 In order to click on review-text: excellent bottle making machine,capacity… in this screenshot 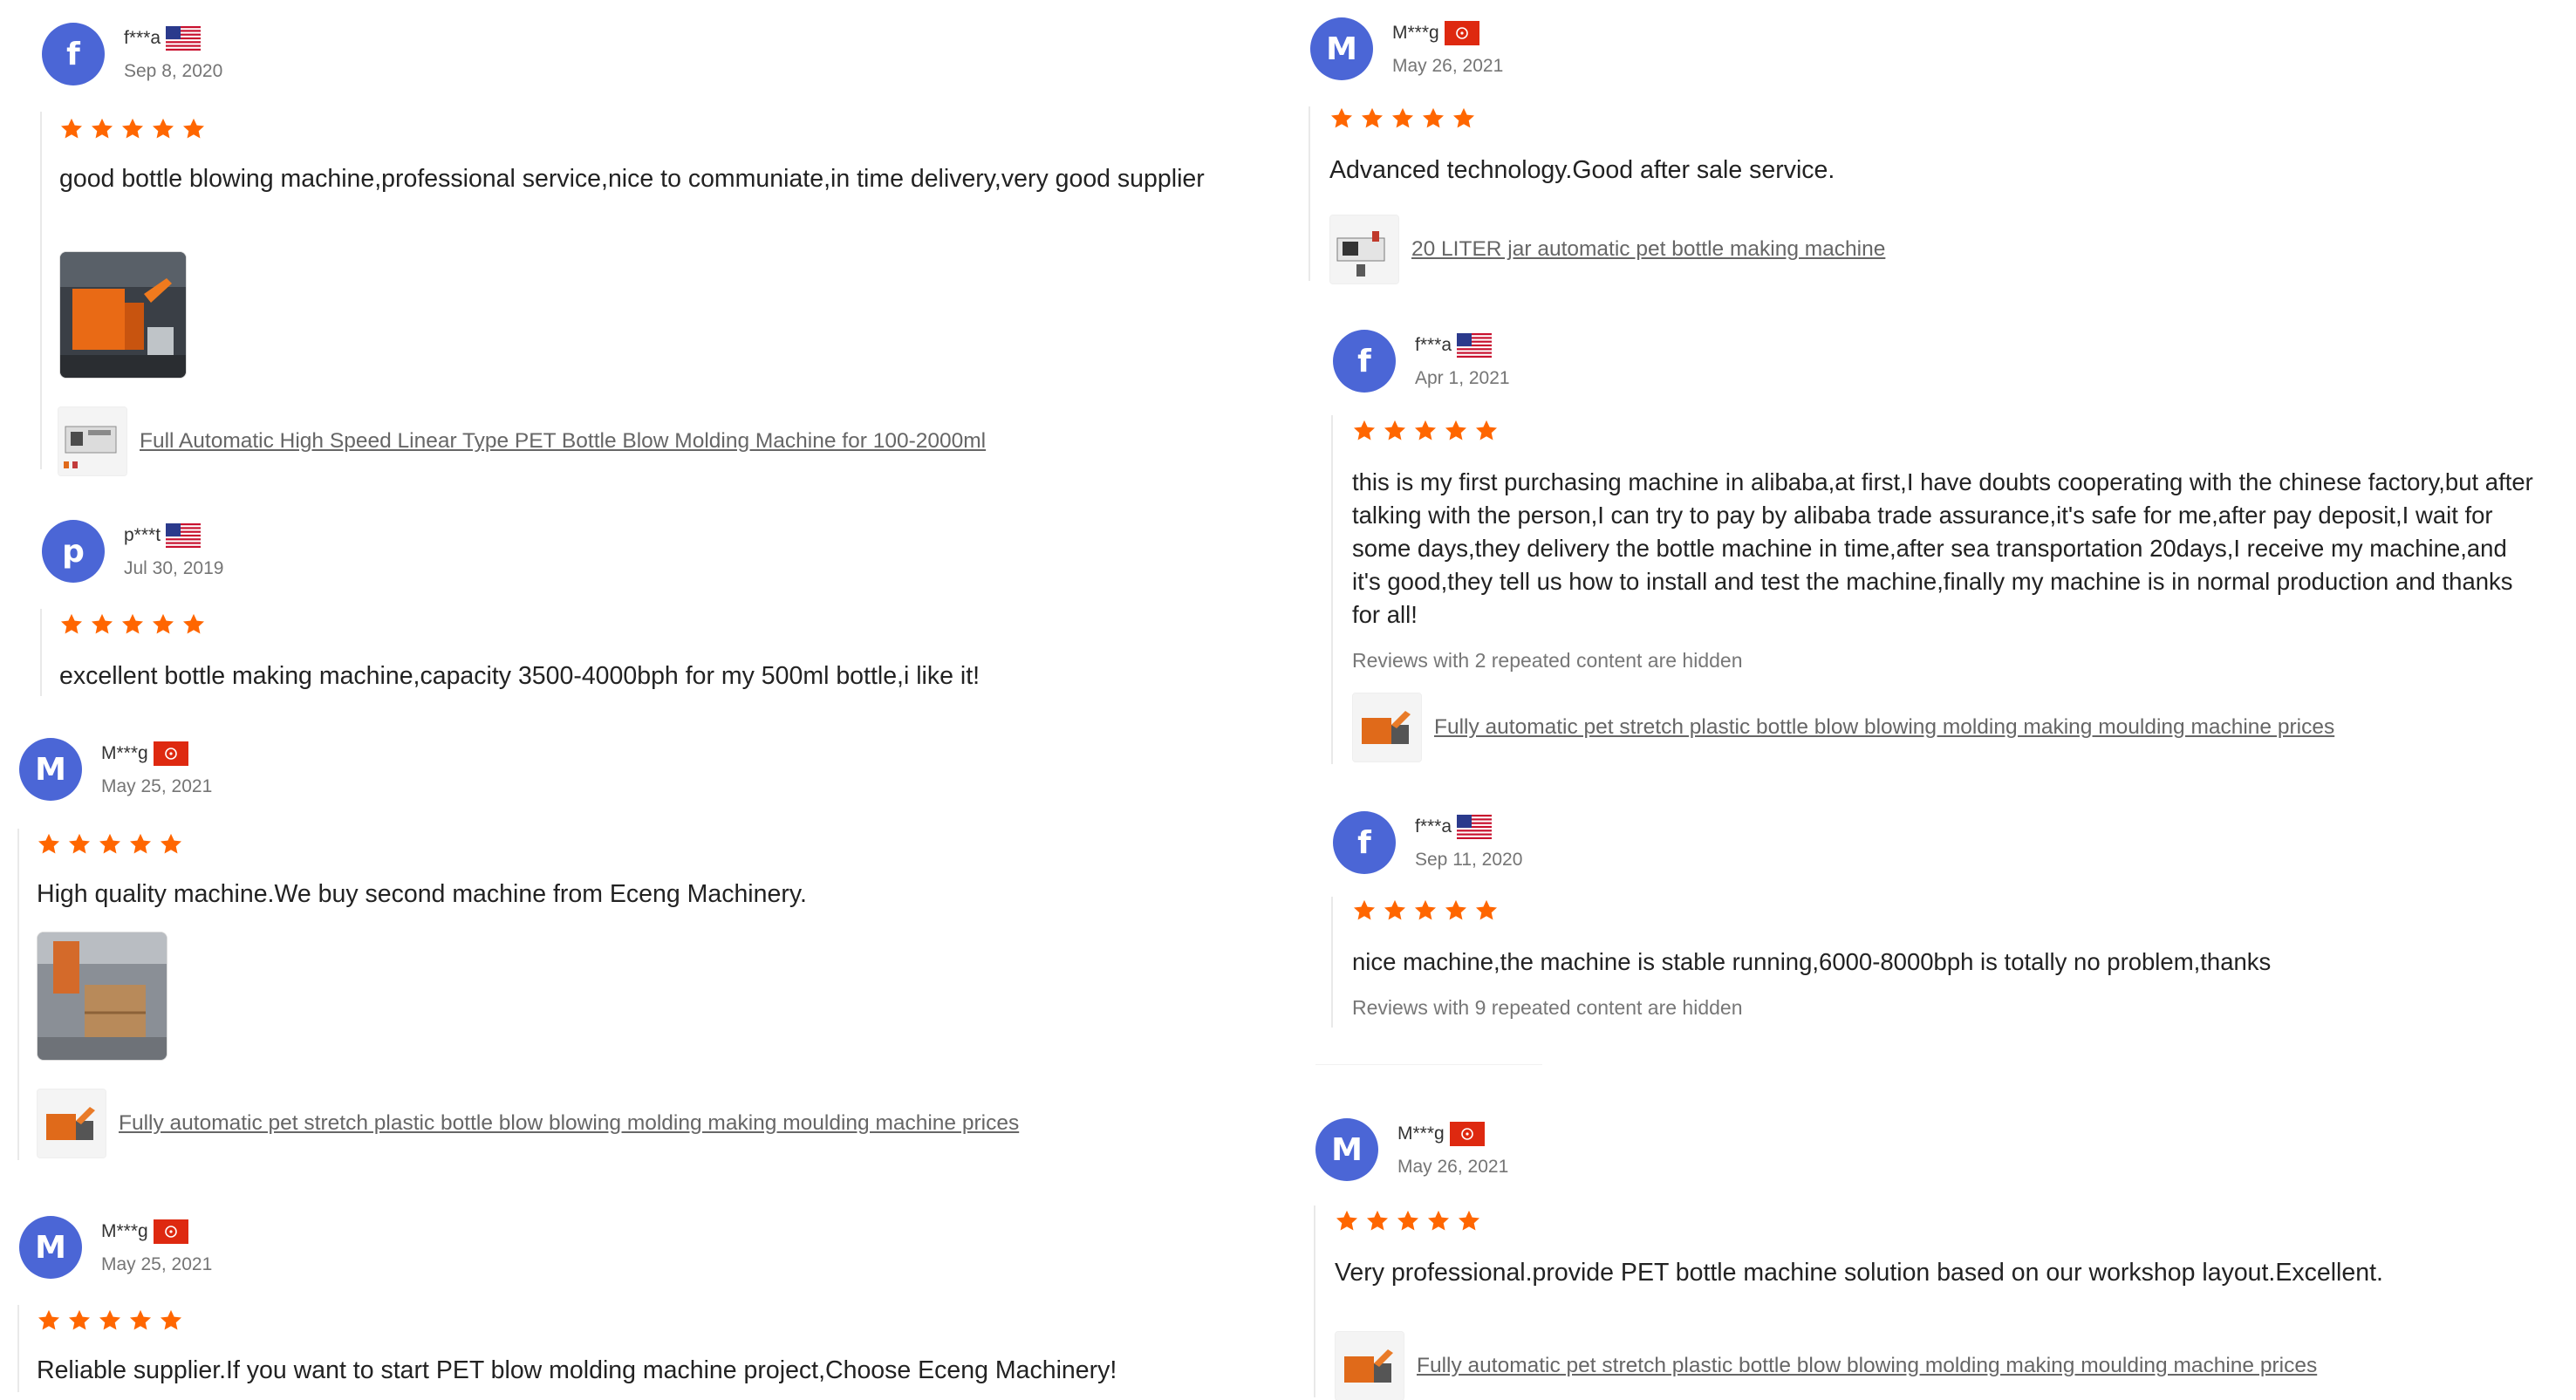, I will do `click(520, 676)`.